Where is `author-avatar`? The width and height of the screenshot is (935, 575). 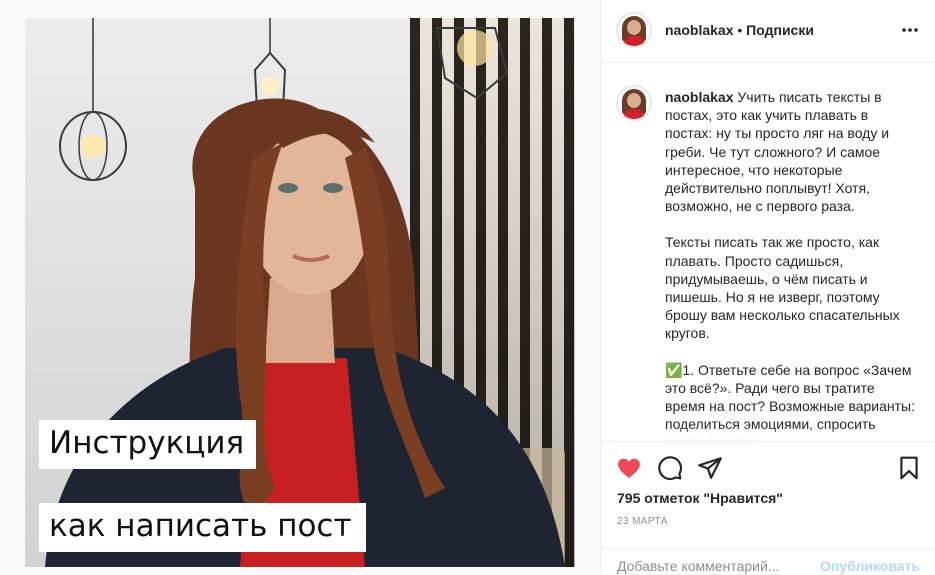 author-avatar is located at coordinates (634, 30).